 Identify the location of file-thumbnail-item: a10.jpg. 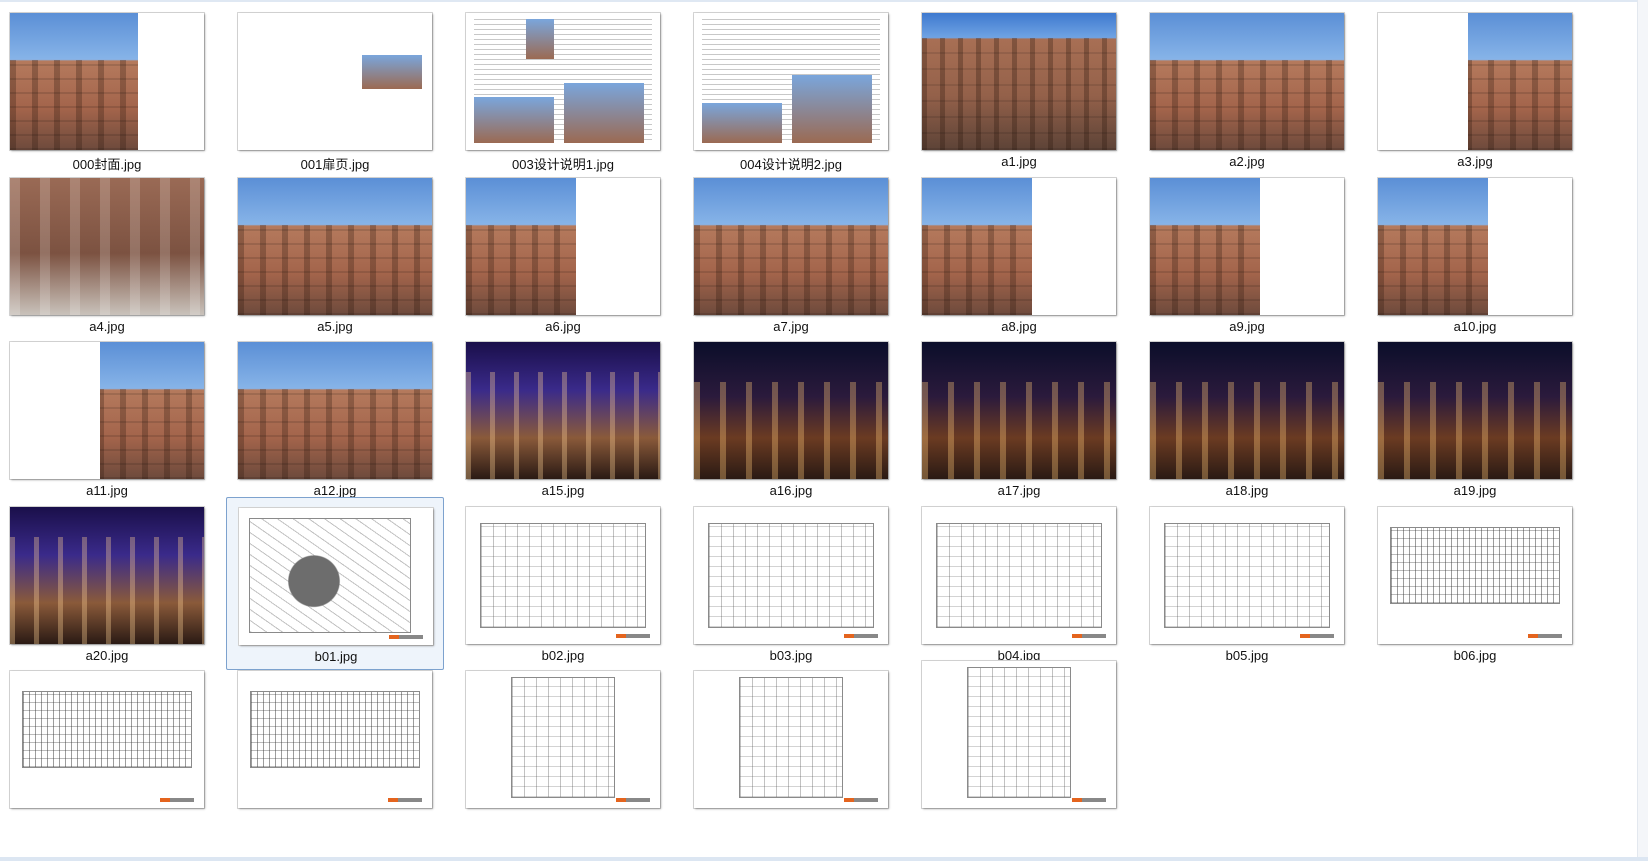
(1475, 254).